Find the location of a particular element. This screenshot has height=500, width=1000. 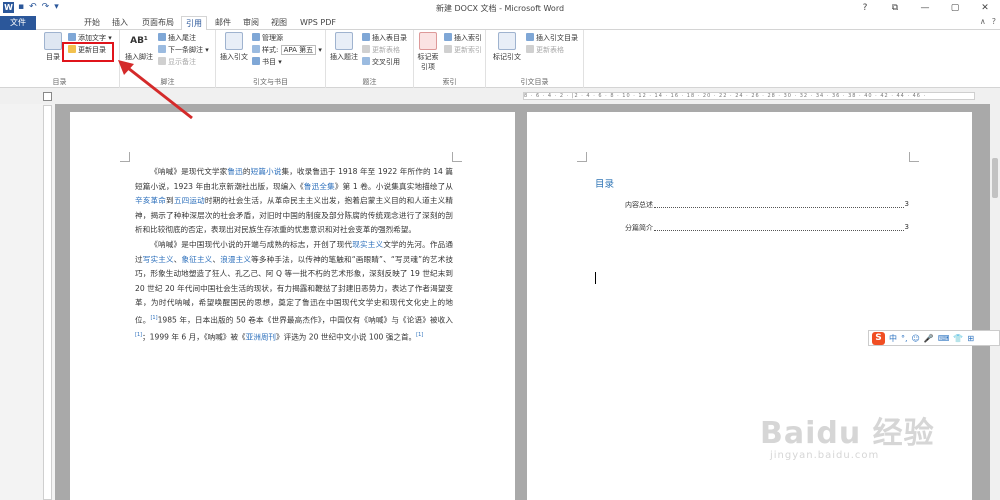

update-index-button: 更新索引 is located at coordinates (463, 50).